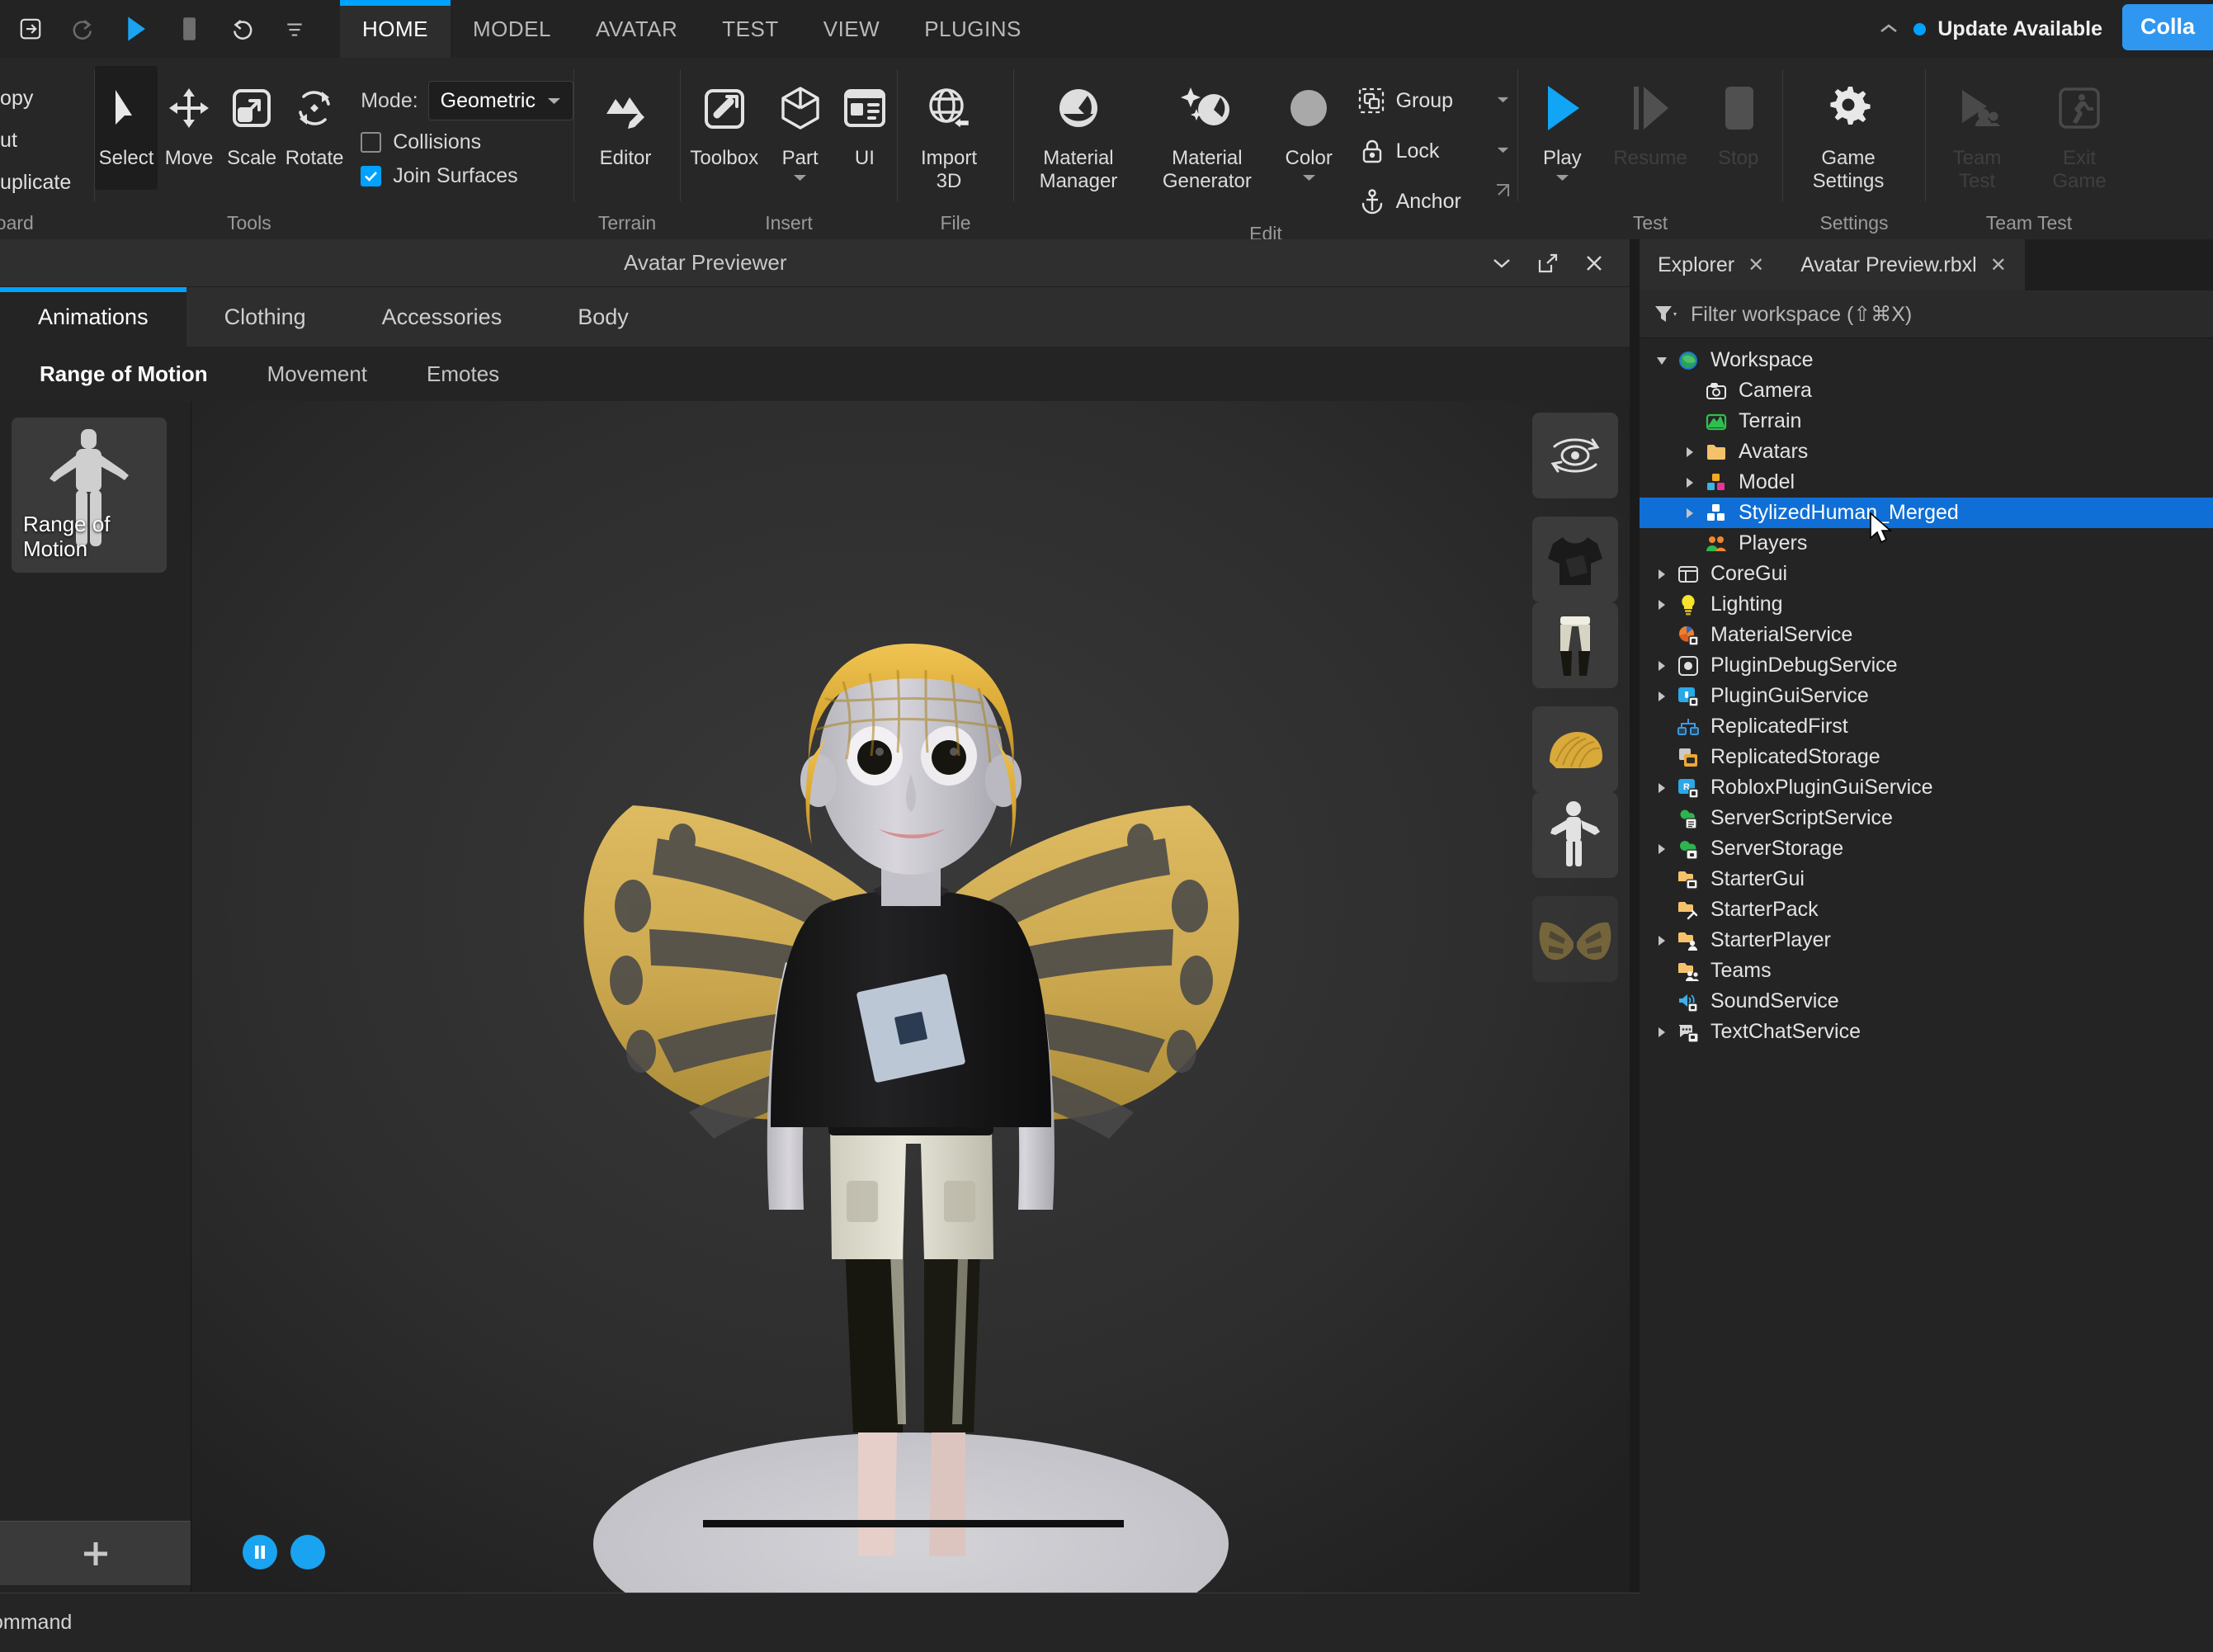  What do you see at coordinates (800, 179) in the screenshot?
I see `part-caret-icon` at bounding box center [800, 179].